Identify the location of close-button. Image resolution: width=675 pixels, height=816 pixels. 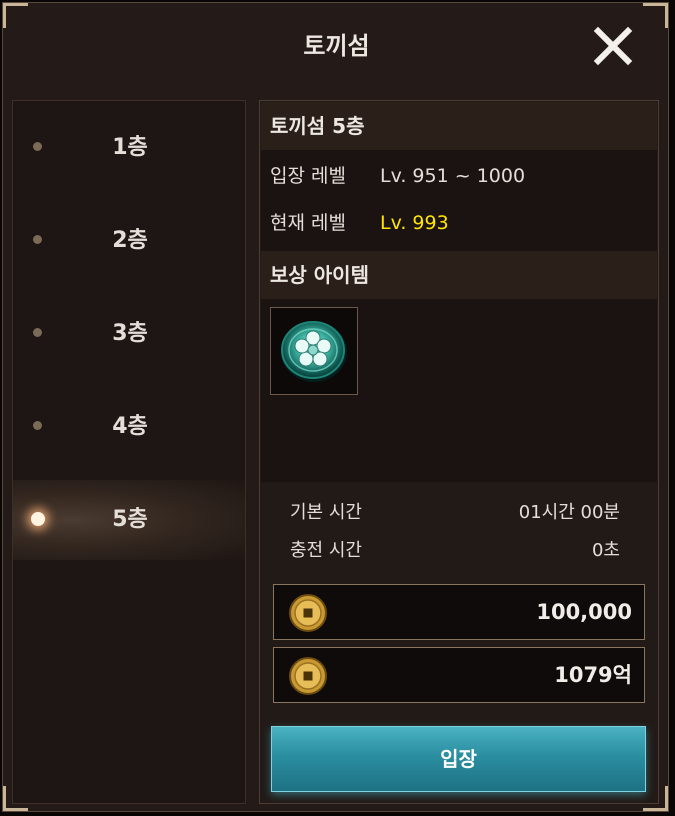
(613, 46).